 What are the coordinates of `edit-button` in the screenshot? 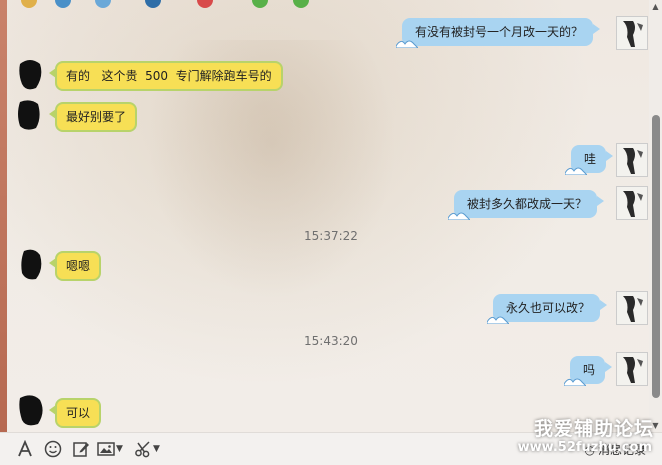 It's located at (81, 449).